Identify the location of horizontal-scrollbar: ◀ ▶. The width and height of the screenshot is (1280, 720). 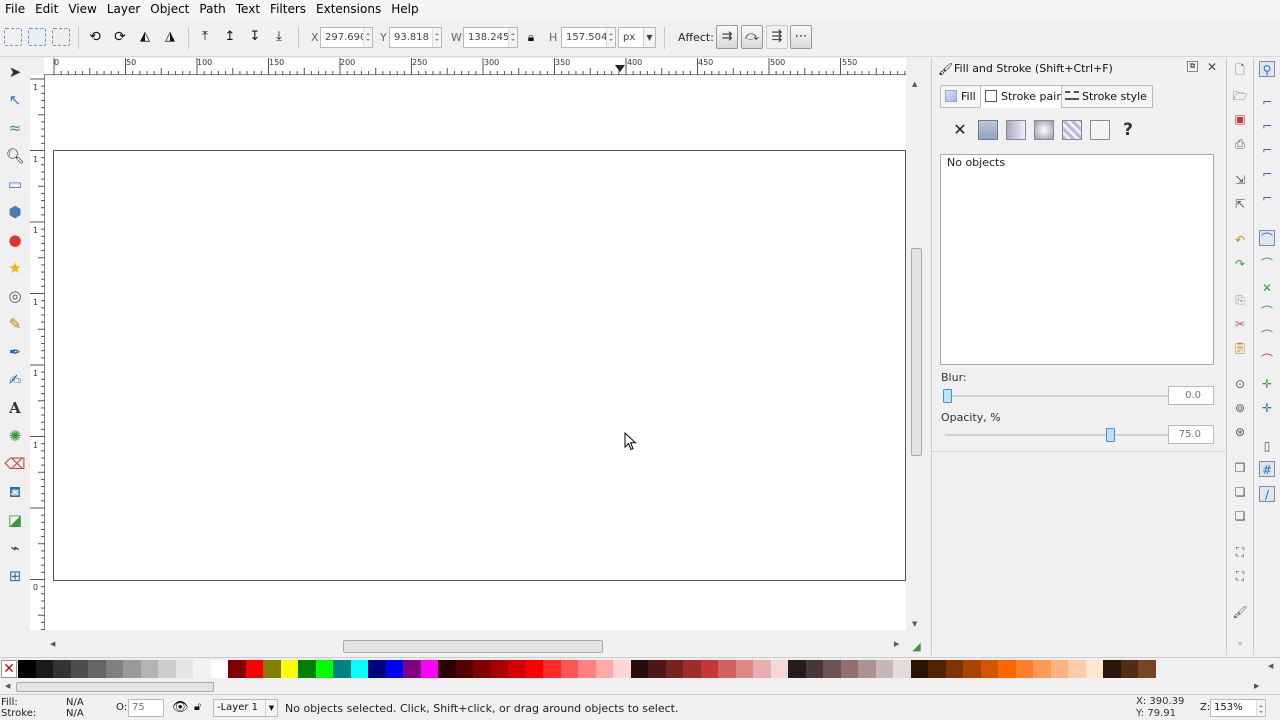
(475, 646).